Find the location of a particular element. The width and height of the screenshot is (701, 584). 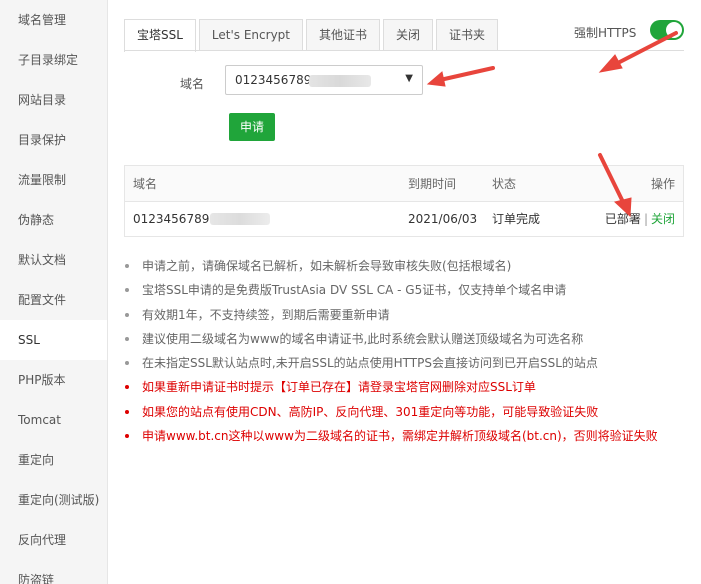

toggle-knob is located at coordinates (674, 30).